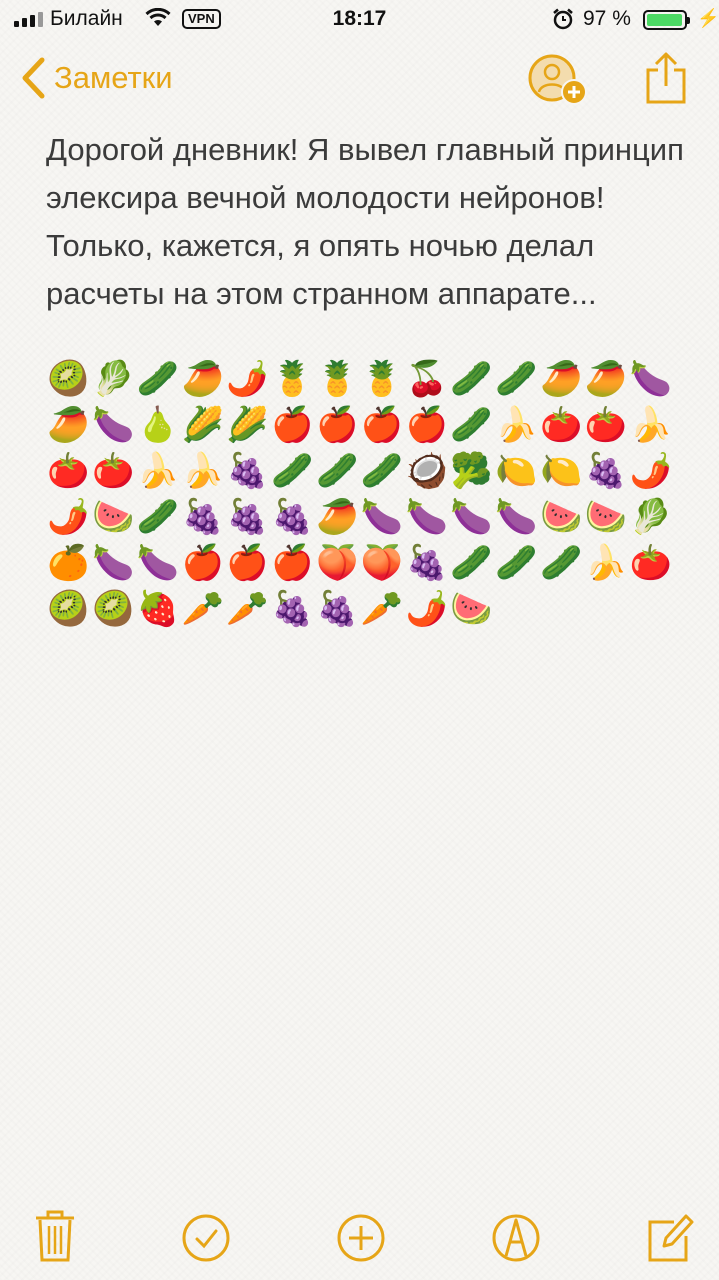 The width and height of the screenshot is (719, 1280). What do you see at coordinates (708, 18) in the screenshot?
I see `charging-icon: ⚡` at bounding box center [708, 18].